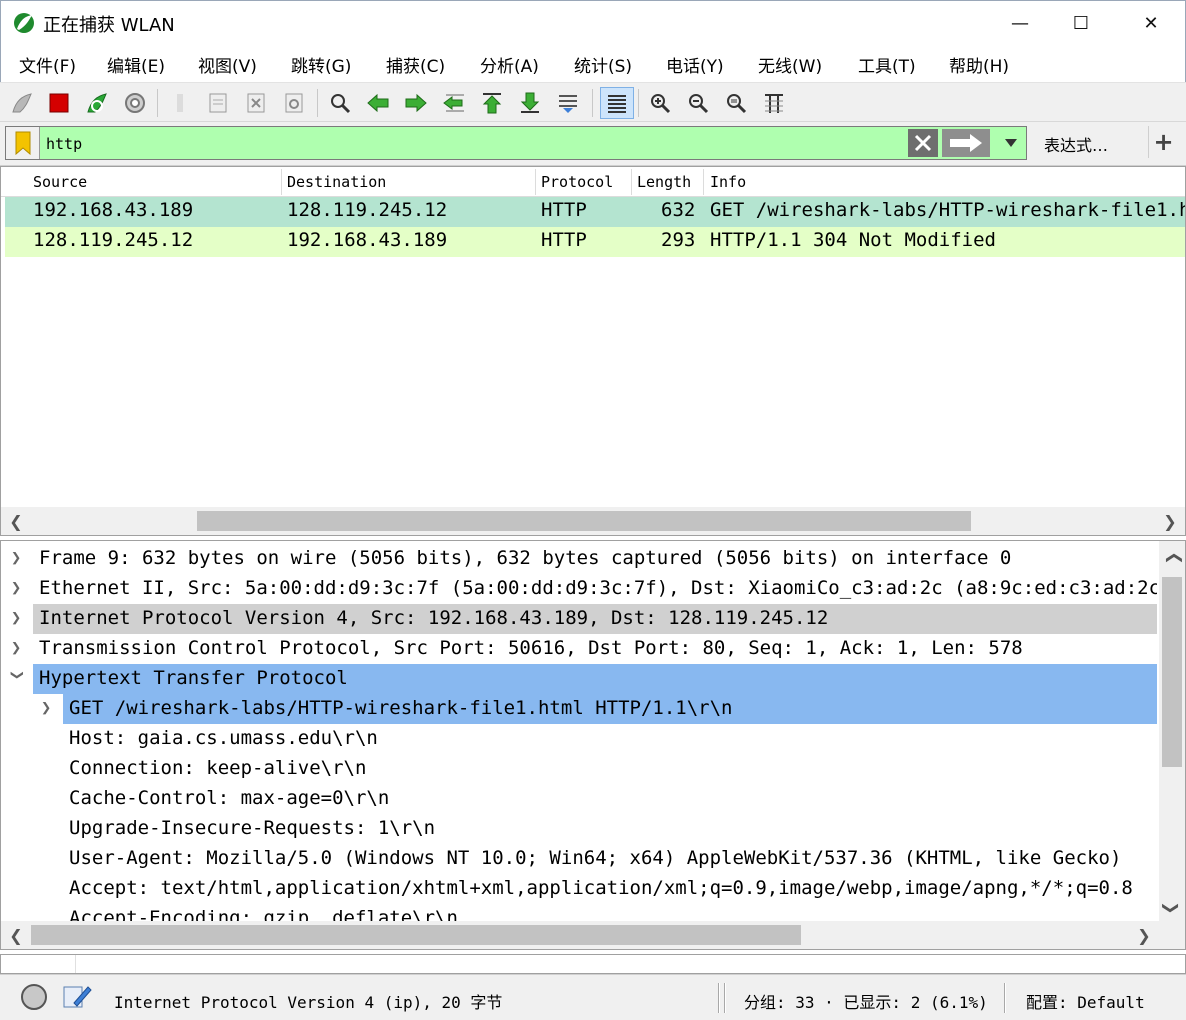  What do you see at coordinates (923, 143) in the screenshot?
I see `clear-filter-icon` at bounding box center [923, 143].